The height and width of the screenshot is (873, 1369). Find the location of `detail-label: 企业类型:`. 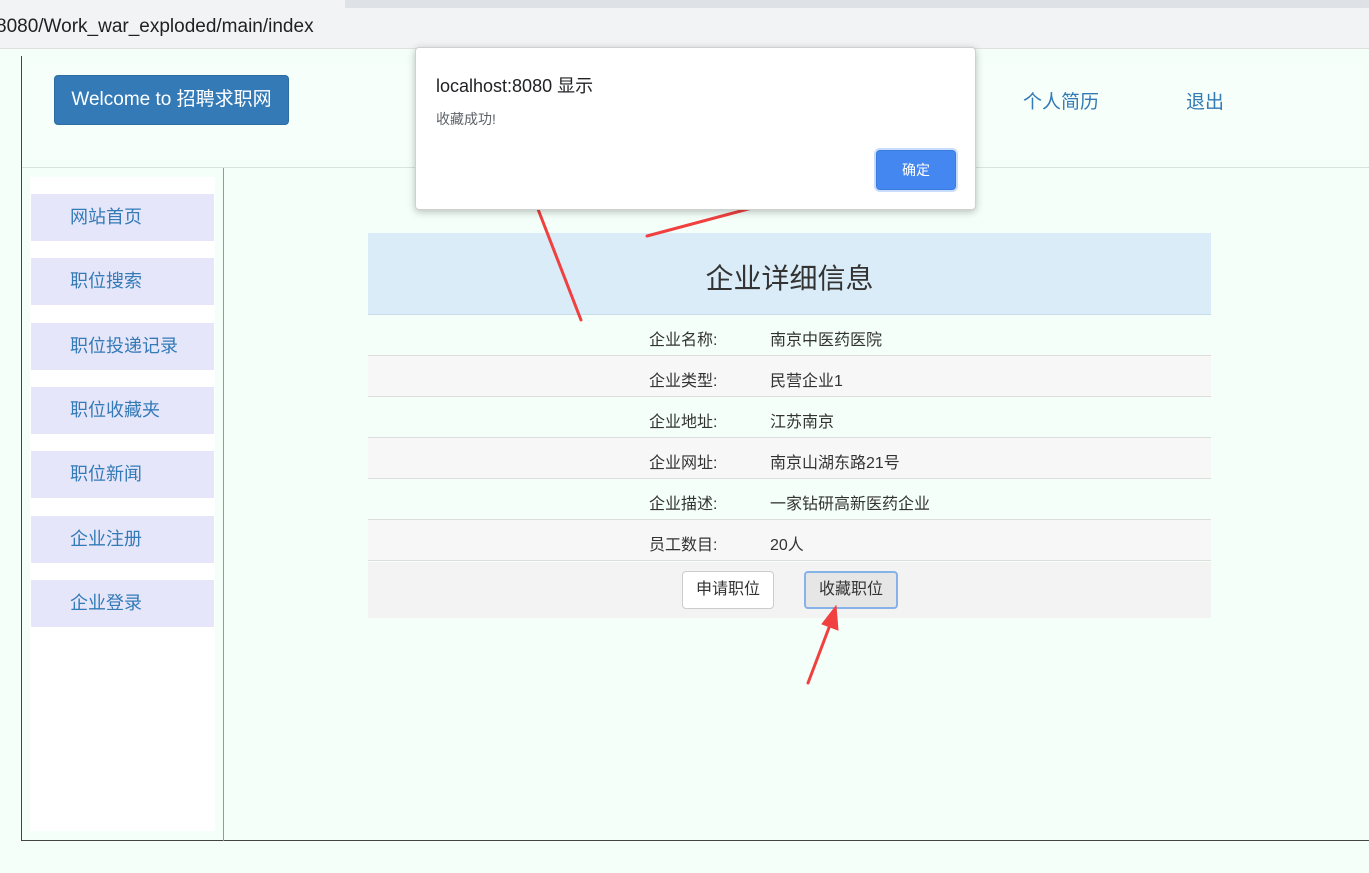

detail-label: 企业类型: is located at coordinates (683, 381).